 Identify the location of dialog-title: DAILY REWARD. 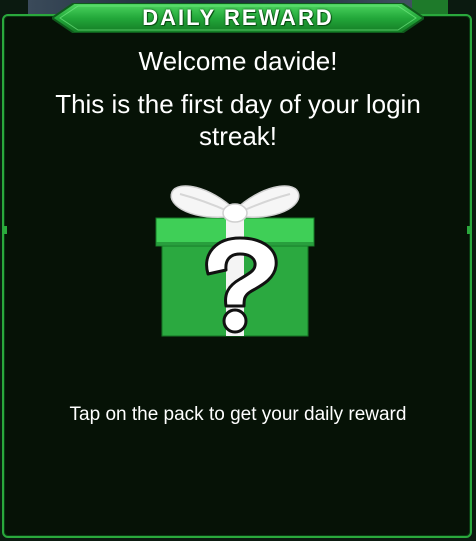
(238, 17).